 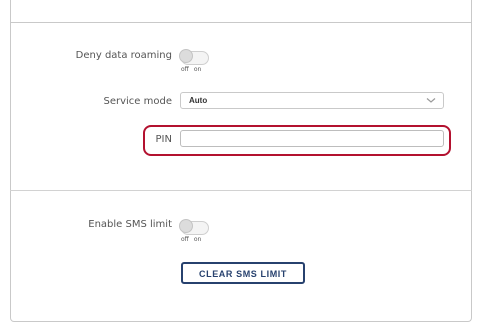 I want to click on service-mode-value: Auto, so click(x=198, y=100).